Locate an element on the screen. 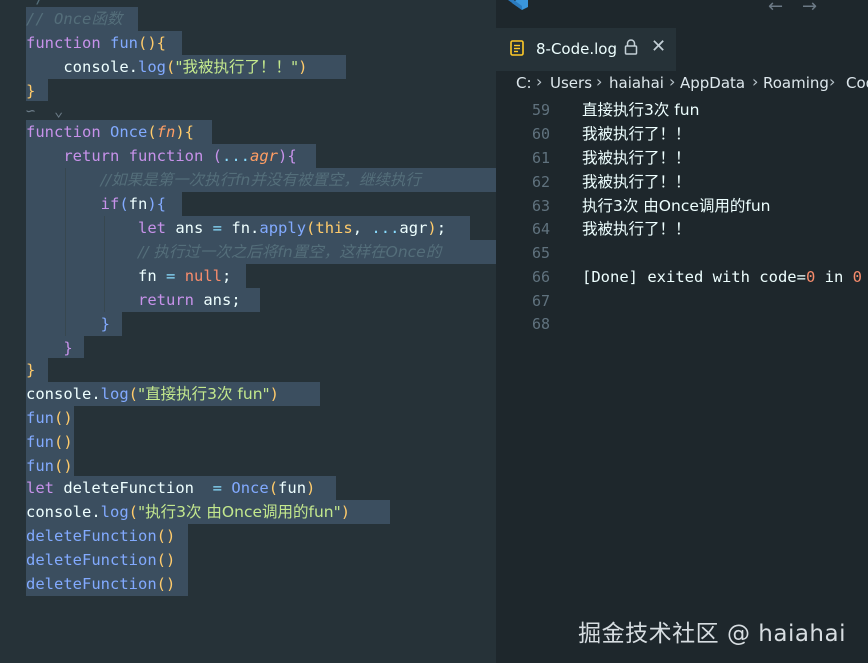 The width and height of the screenshot is (868, 663). close-icon: ✕ is located at coordinates (658, 46).